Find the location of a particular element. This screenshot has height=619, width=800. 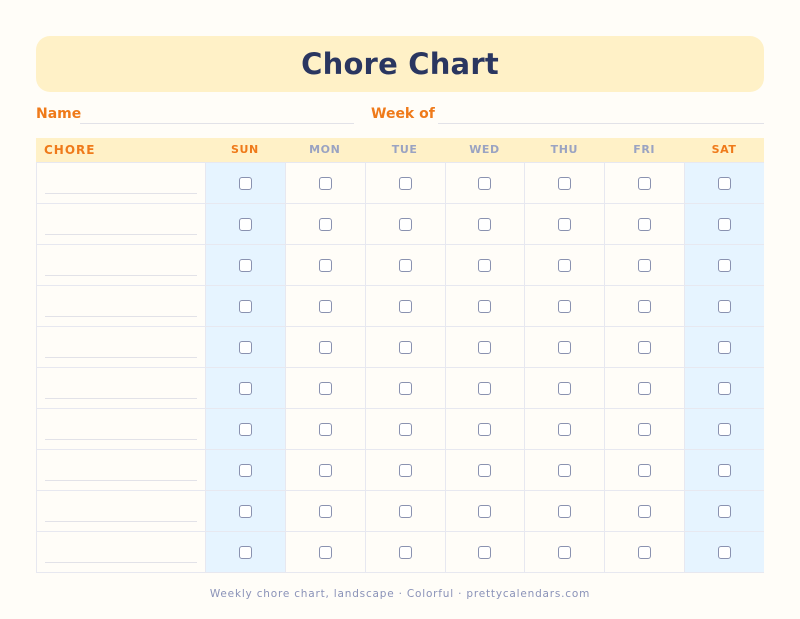

chore-row is located at coordinates (400, 265).